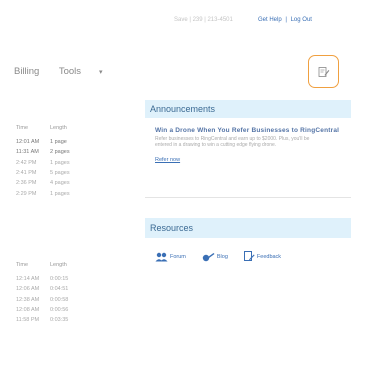  Describe the element at coordinates (301, 20) in the screenshot. I see `log-out-link: Log Out` at that location.